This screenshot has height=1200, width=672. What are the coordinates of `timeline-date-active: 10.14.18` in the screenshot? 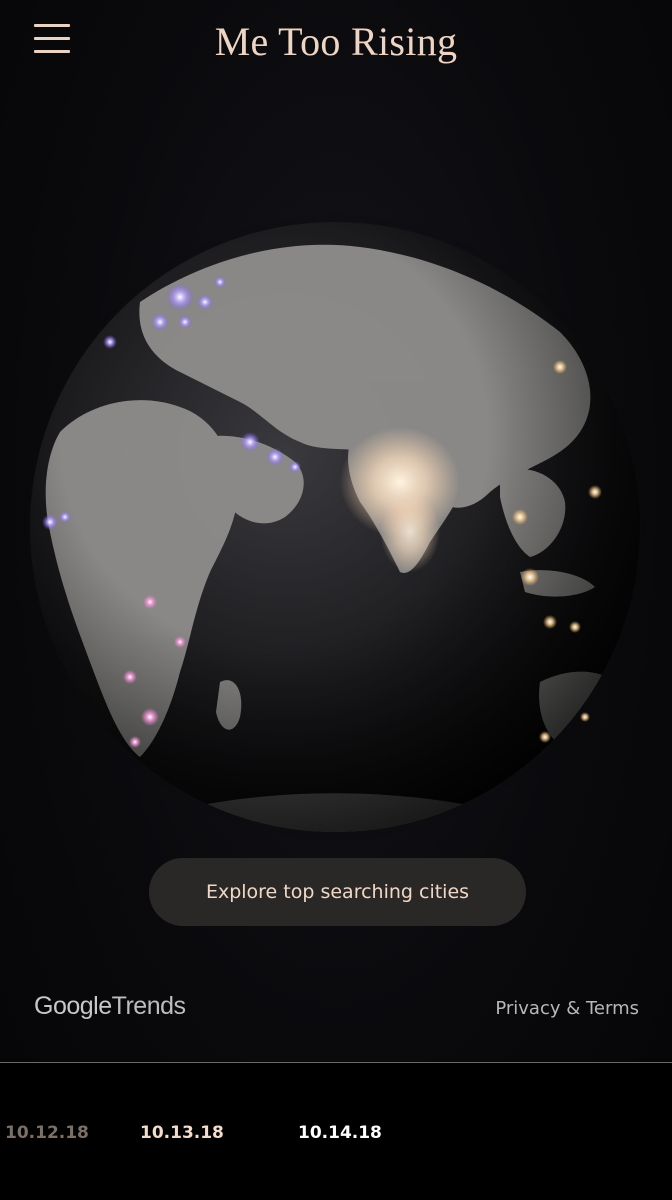 It's located at (340, 1133).